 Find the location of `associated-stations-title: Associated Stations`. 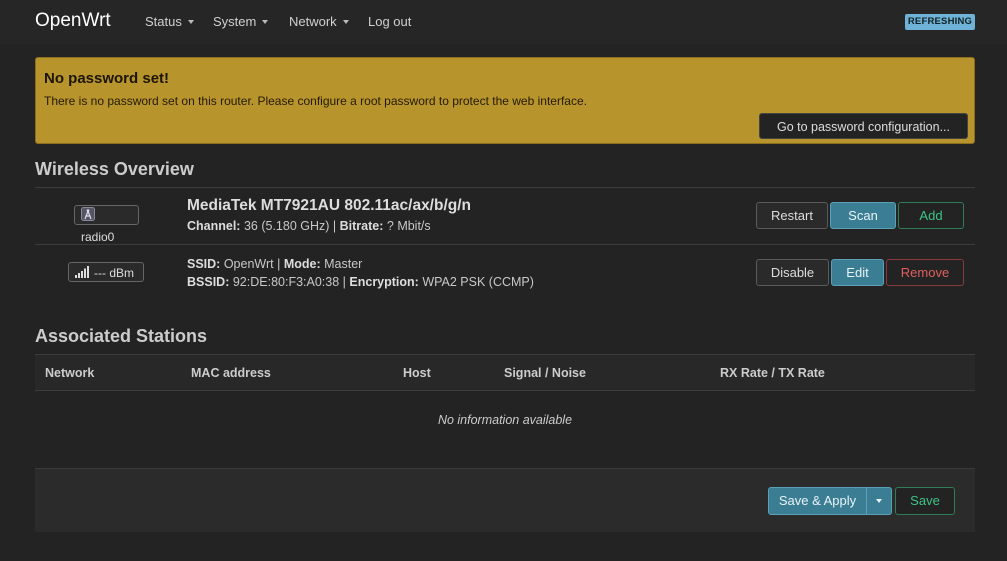

associated-stations-title: Associated Stations is located at coordinates (121, 336).